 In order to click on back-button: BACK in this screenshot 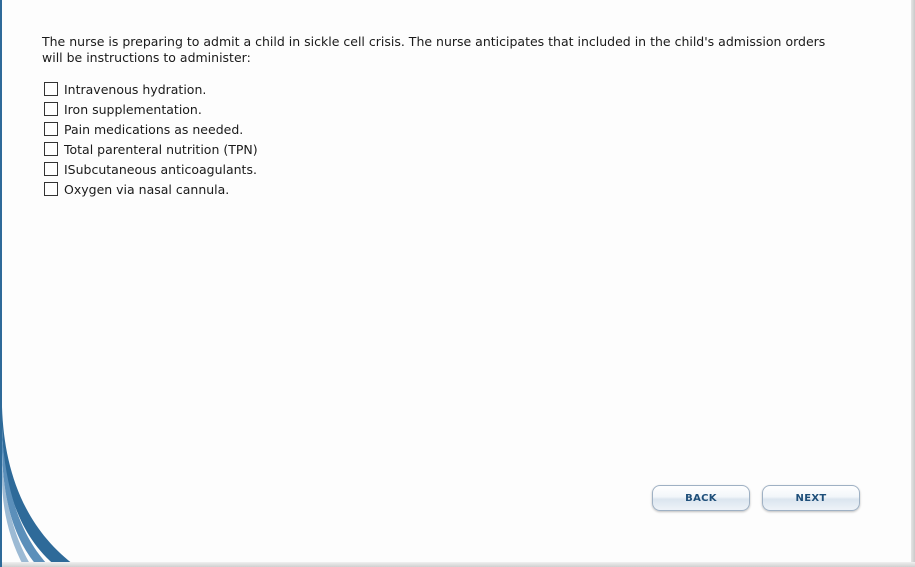, I will do `click(701, 498)`.